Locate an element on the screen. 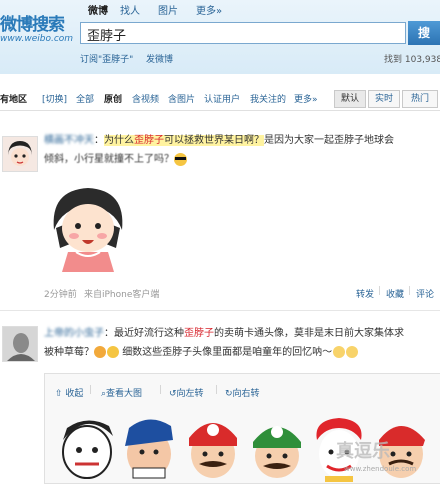  angry-emoji-icon is located at coordinates (100, 352).